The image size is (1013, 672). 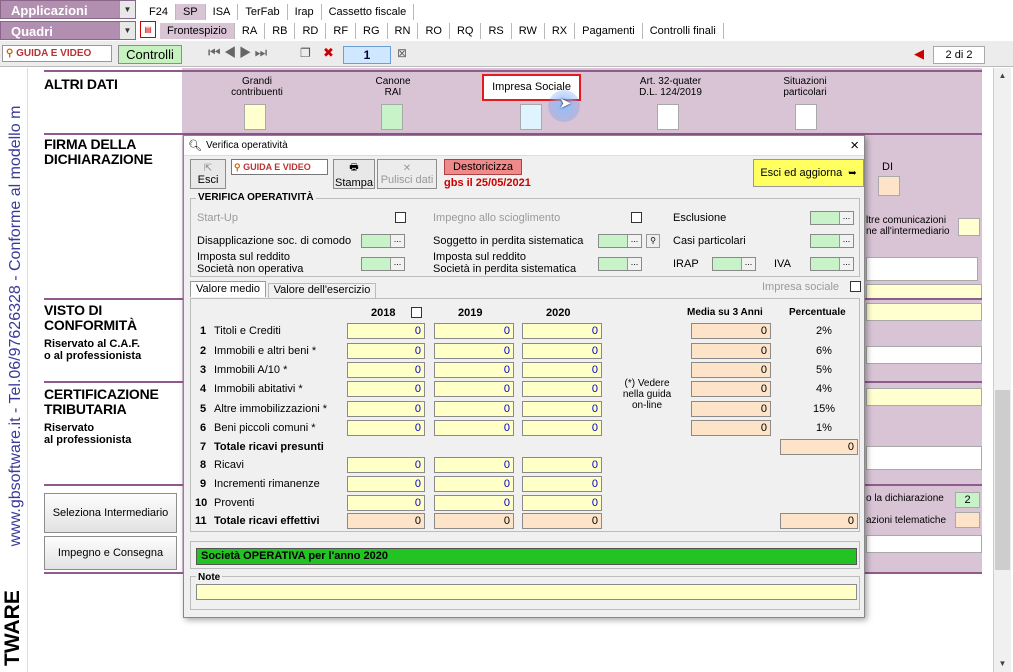 What do you see at coordinates (322, 290) in the screenshot?
I see `tab-valore-esercizio: Valore dell'esercizio` at bounding box center [322, 290].